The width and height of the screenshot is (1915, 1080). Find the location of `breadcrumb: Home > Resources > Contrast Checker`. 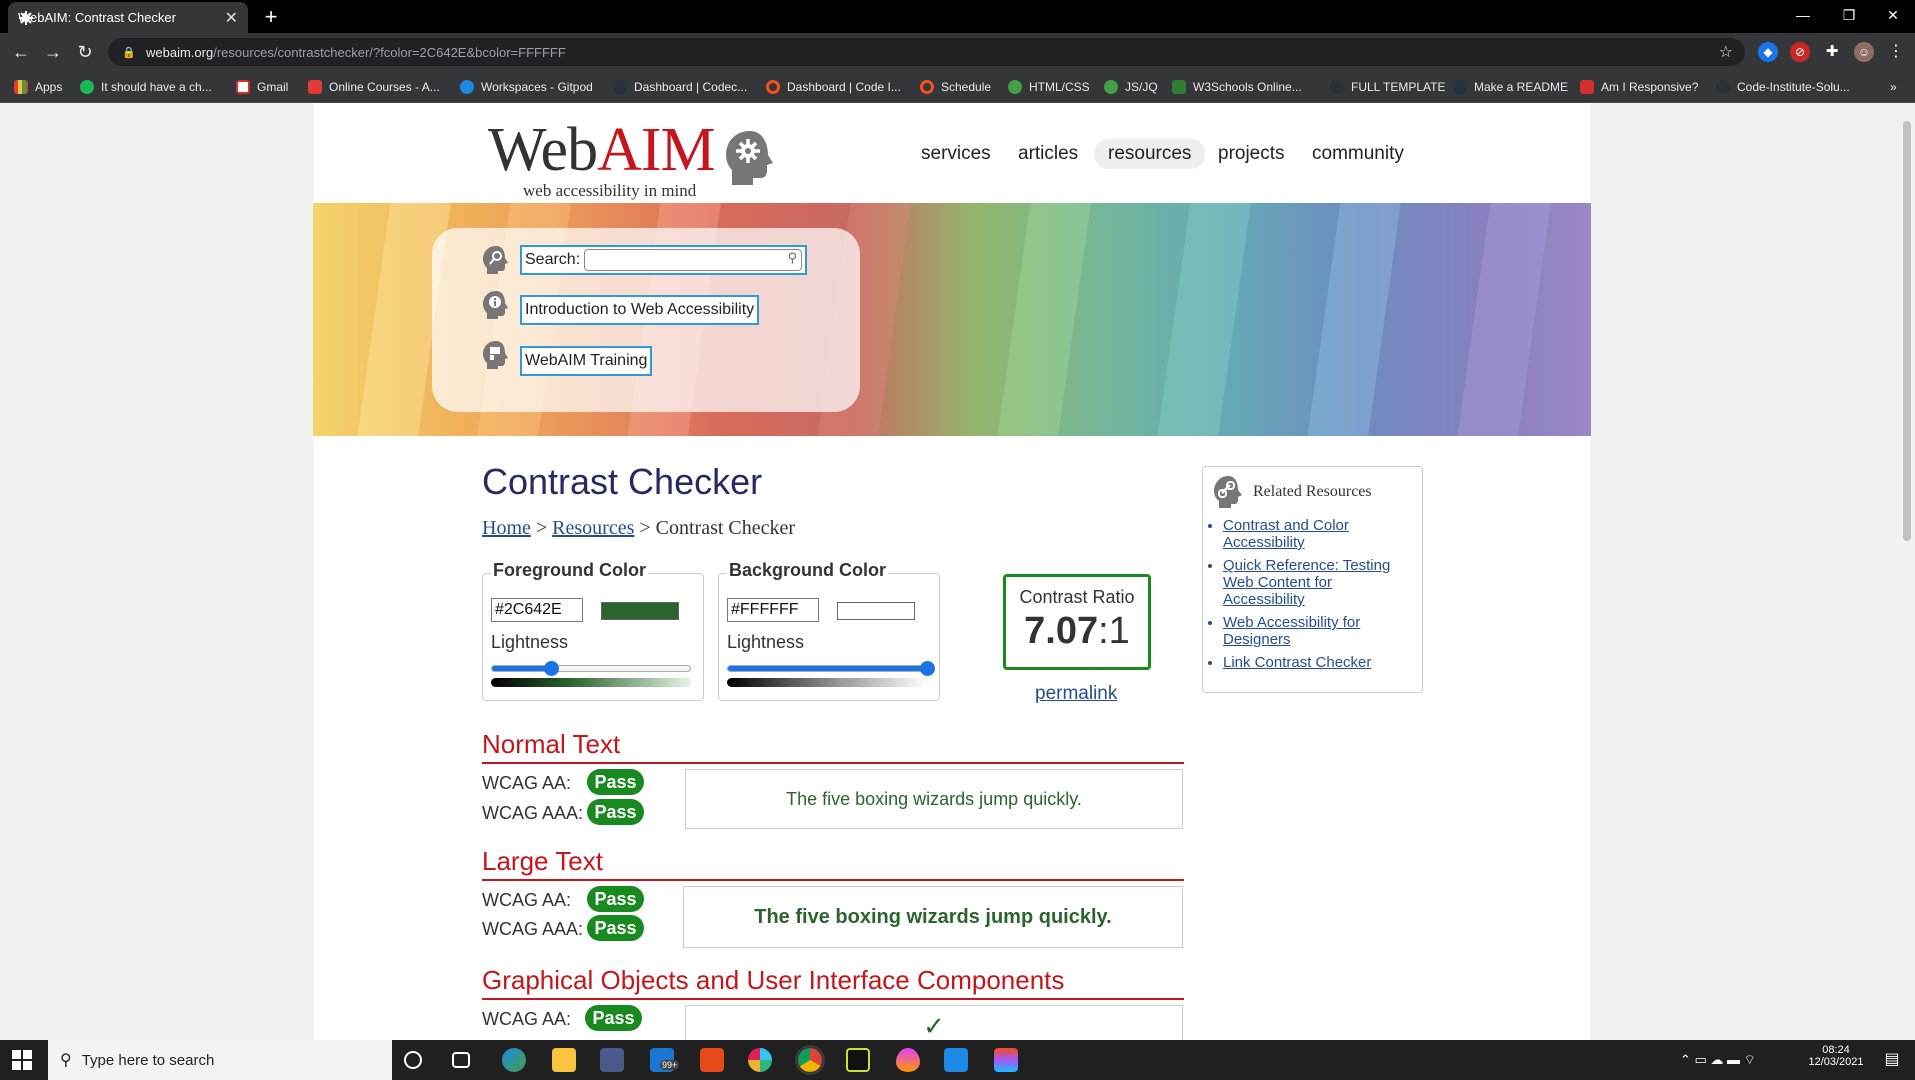

breadcrumb: Home > Resources > Contrast Checker is located at coordinates (638, 528).